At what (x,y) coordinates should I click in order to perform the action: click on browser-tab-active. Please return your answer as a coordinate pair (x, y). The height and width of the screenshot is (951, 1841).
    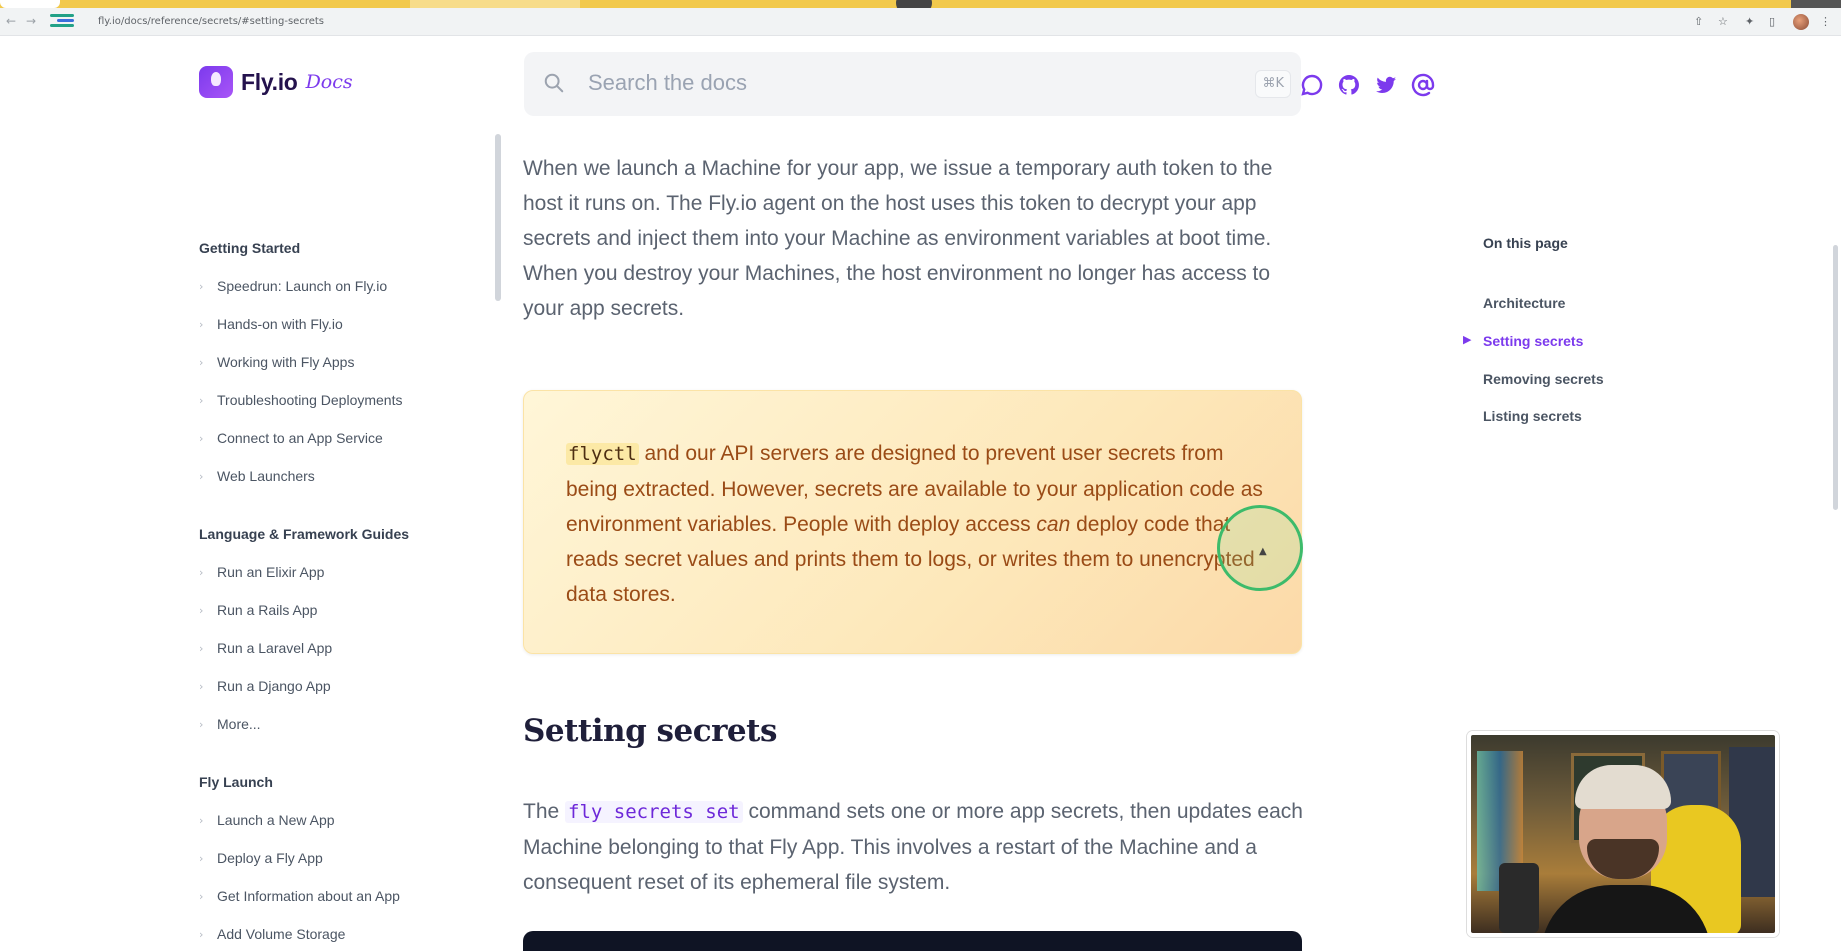
    Looking at the image, I should click on (30, 4).